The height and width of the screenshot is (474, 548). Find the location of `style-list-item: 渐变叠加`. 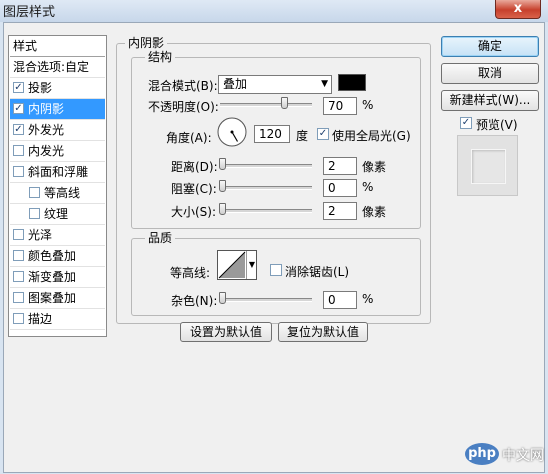

style-list-item: 渐变叠加 is located at coordinates (57, 277).